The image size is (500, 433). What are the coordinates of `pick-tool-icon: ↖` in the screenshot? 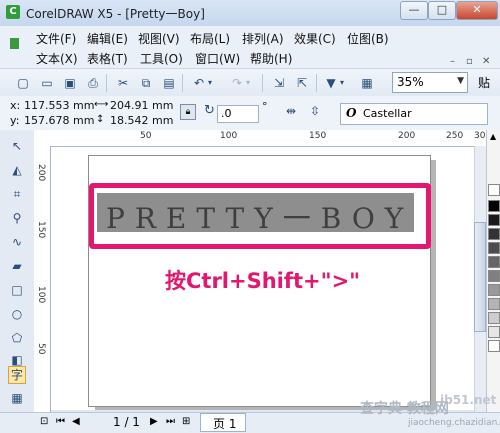 It's located at (17, 146).